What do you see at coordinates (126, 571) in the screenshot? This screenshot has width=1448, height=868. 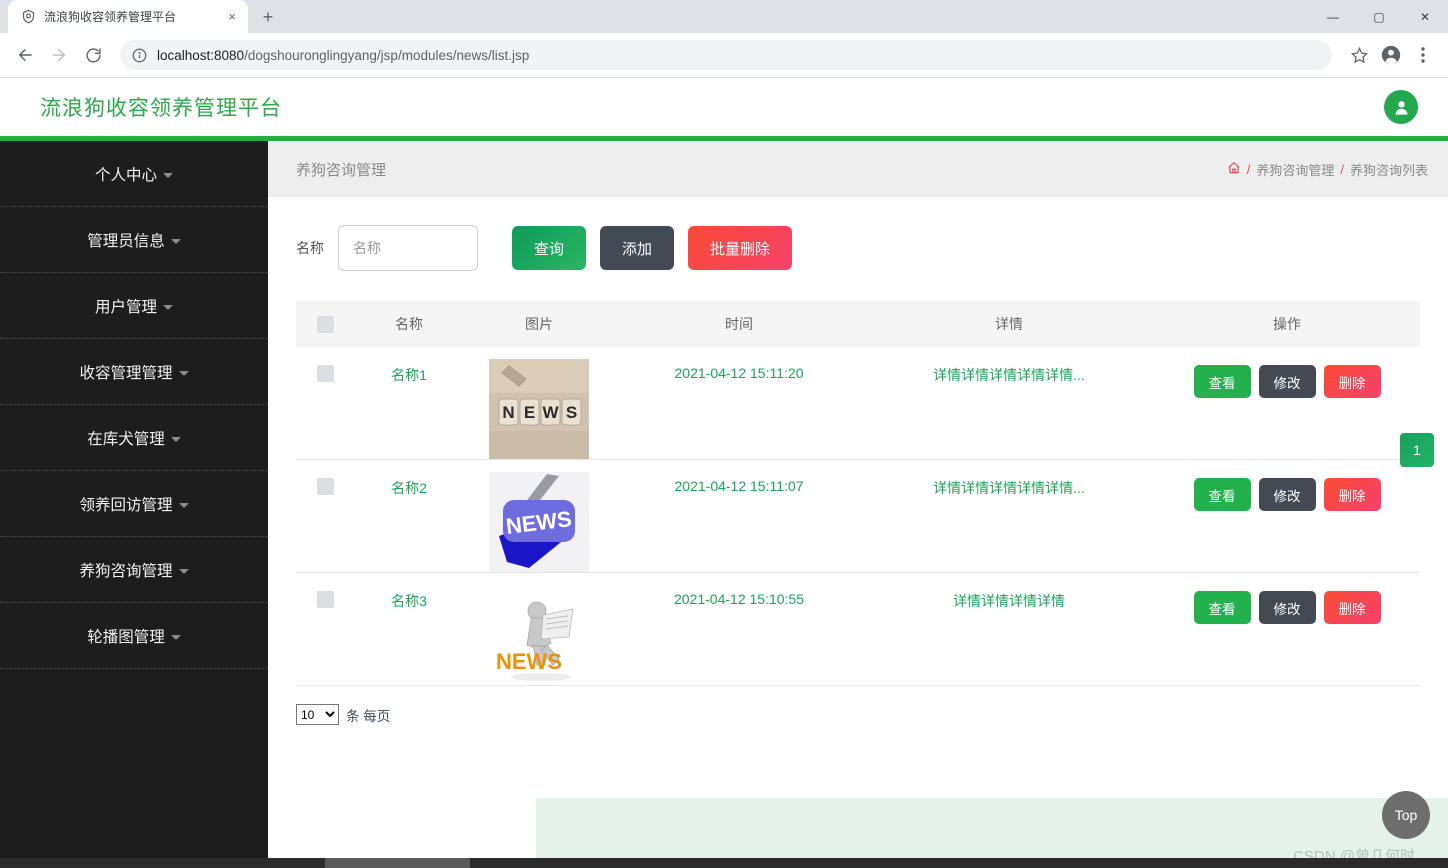 I see `sidebar-item-label: 养狗咨询管理` at bounding box center [126, 571].